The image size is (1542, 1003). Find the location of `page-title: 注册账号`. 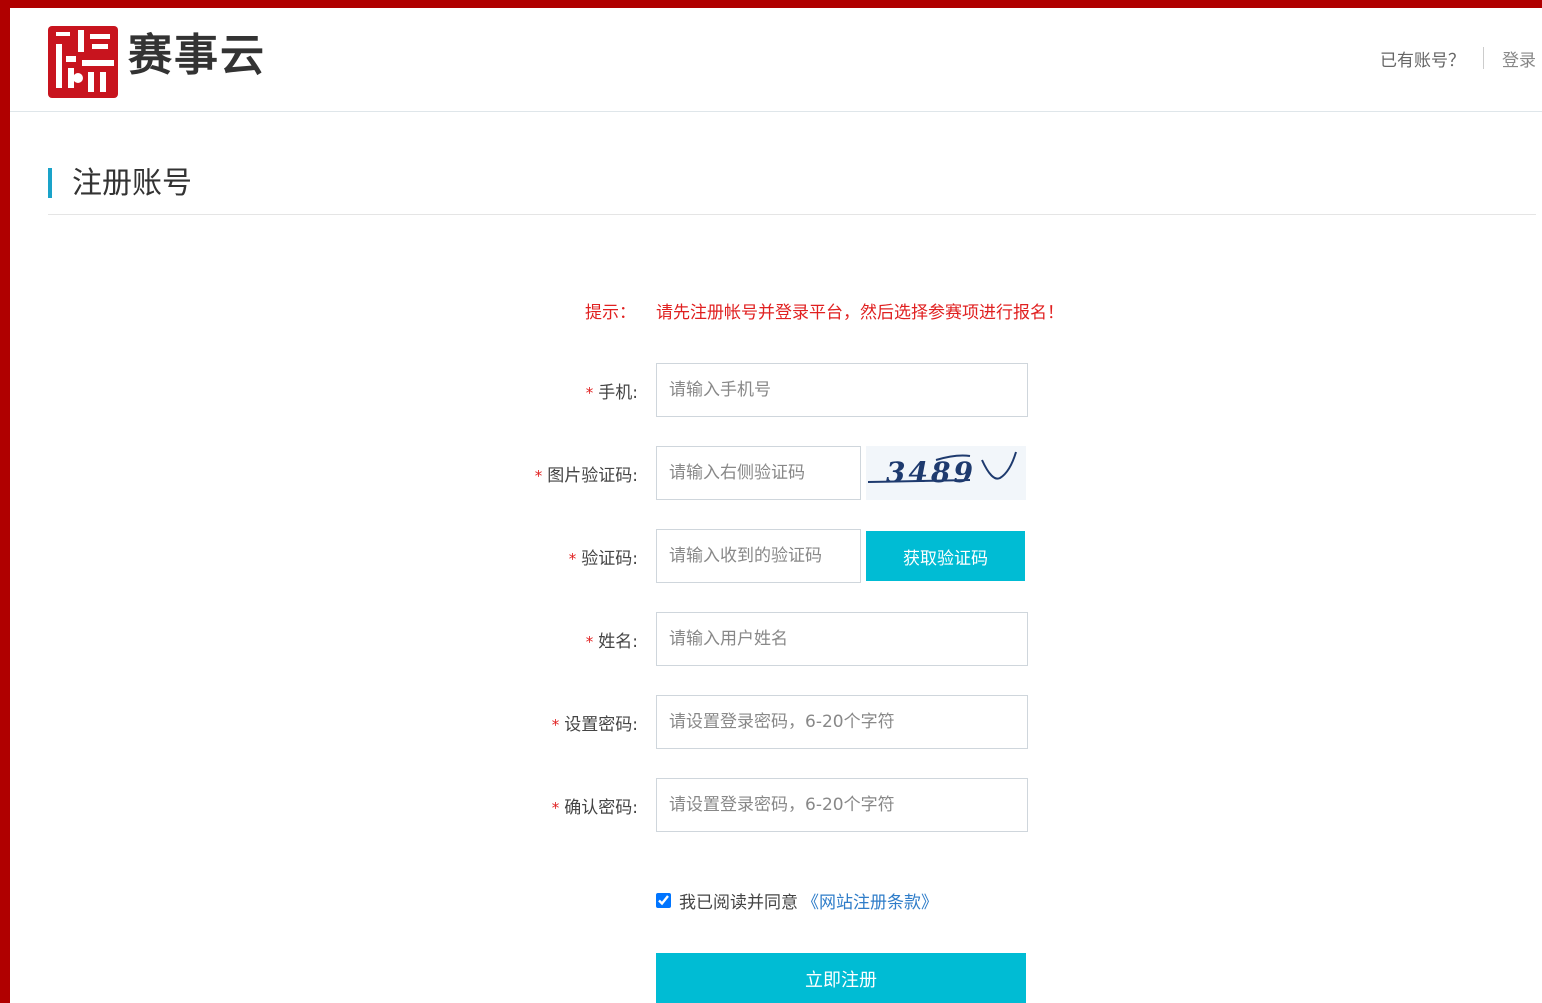

page-title: 注册账号 is located at coordinates (132, 183).